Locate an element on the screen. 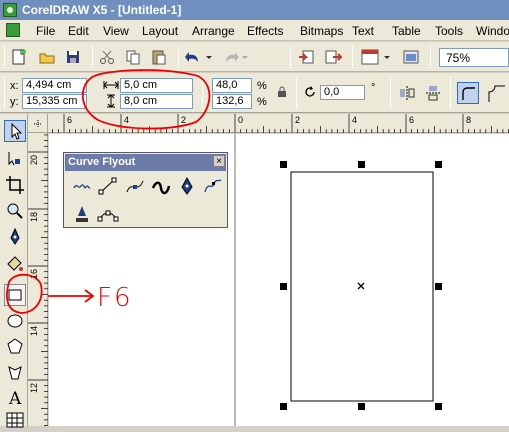  redo-icon is located at coordinates (235, 57).